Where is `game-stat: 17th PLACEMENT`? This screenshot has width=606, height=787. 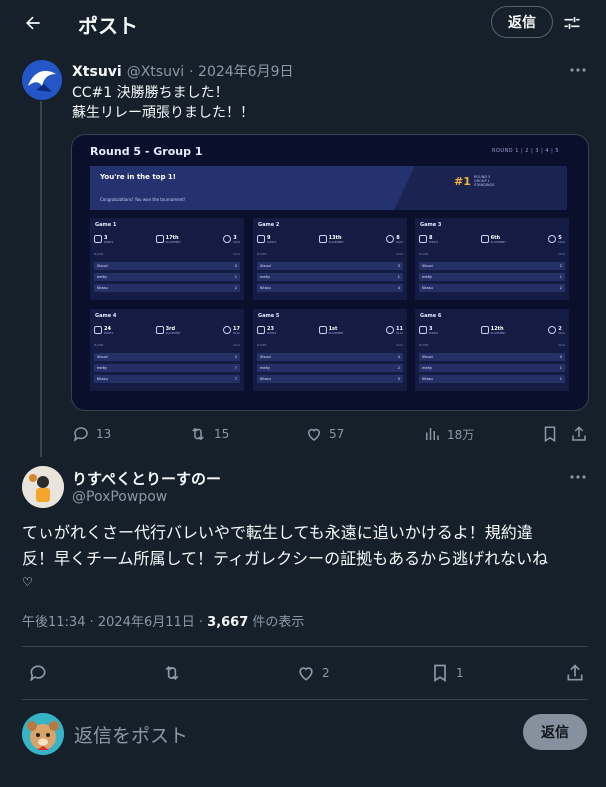 game-stat: 17th PLACEMENT is located at coordinates (168, 239).